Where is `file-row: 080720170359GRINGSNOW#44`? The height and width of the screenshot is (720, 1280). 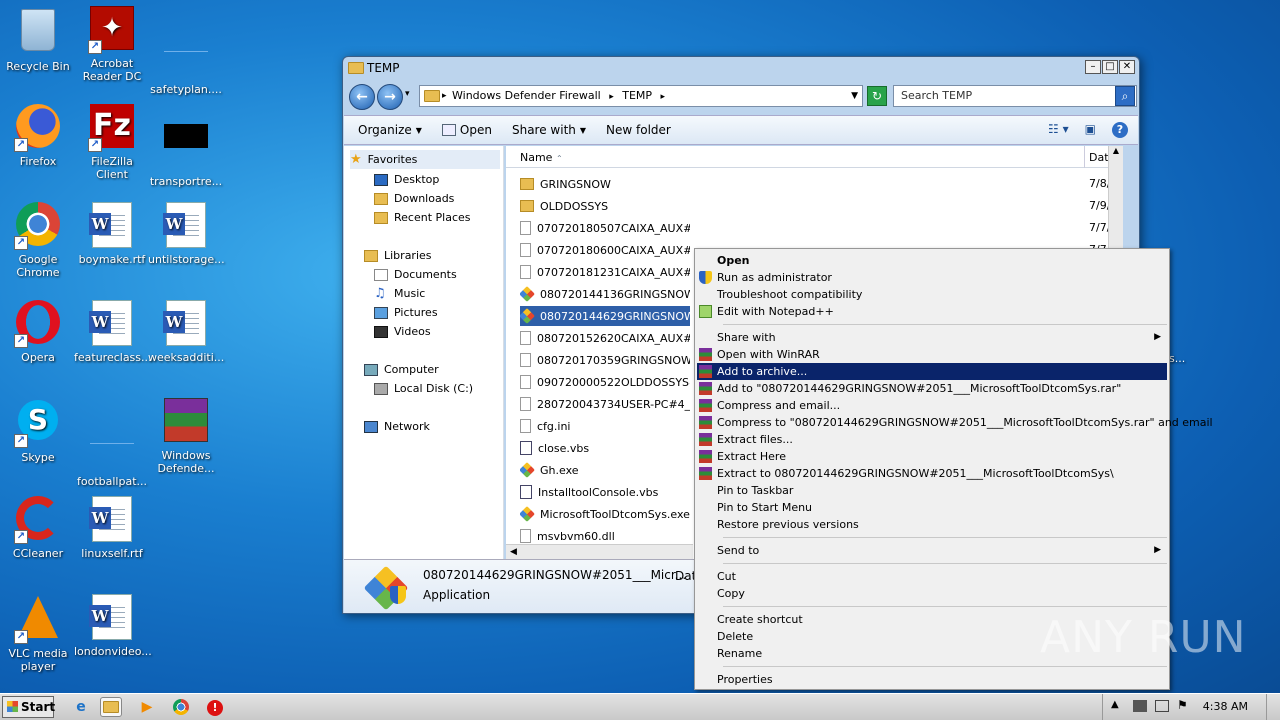
file-row: 080720170359GRINGSNOW#44 is located at coordinates (605, 360).